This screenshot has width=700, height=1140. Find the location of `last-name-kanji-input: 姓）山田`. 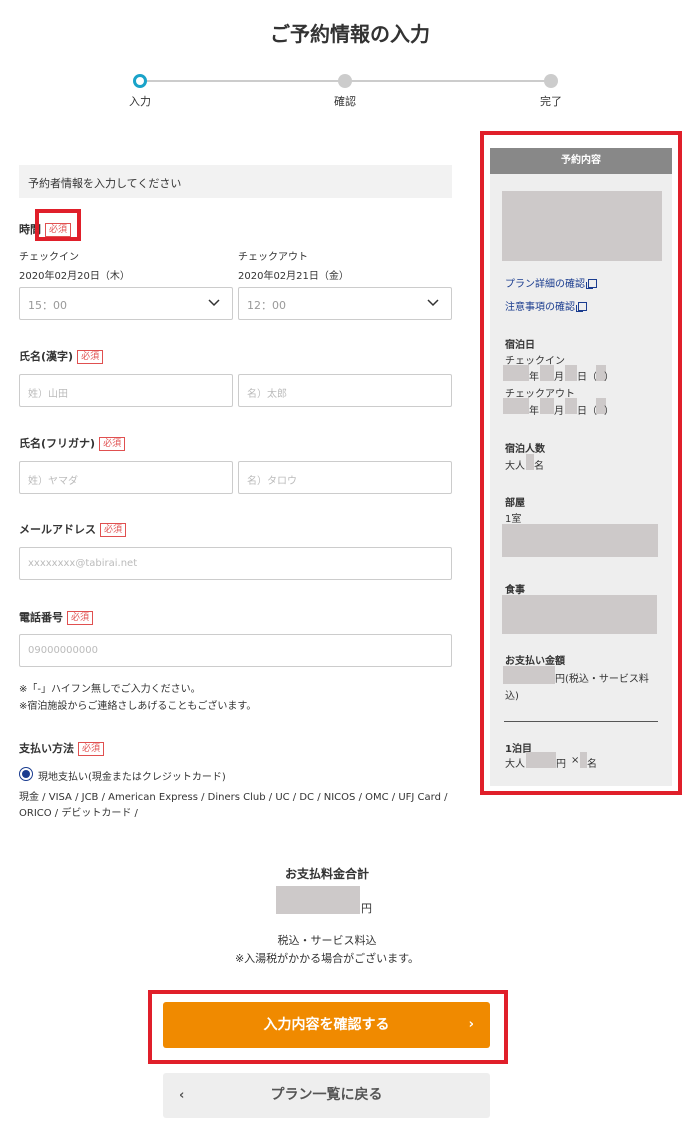

last-name-kanji-input: 姓）山田 is located at coordinates (126, 390).